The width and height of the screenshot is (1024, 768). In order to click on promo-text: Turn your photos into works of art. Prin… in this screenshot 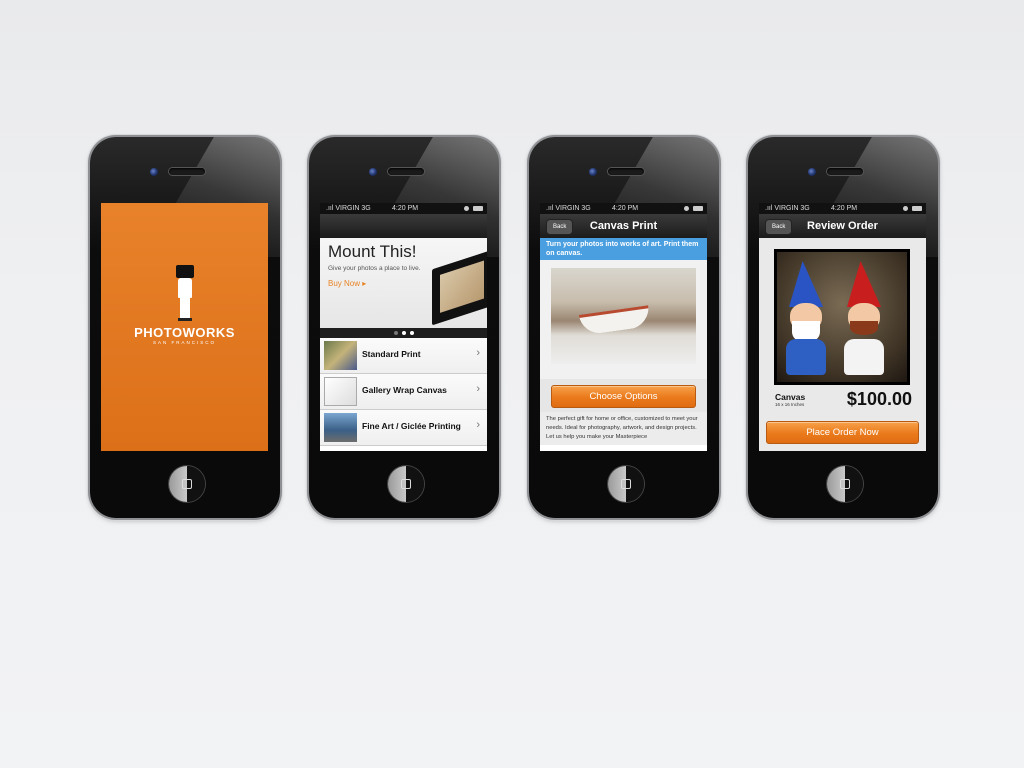, I will do `click(623, 249)`.